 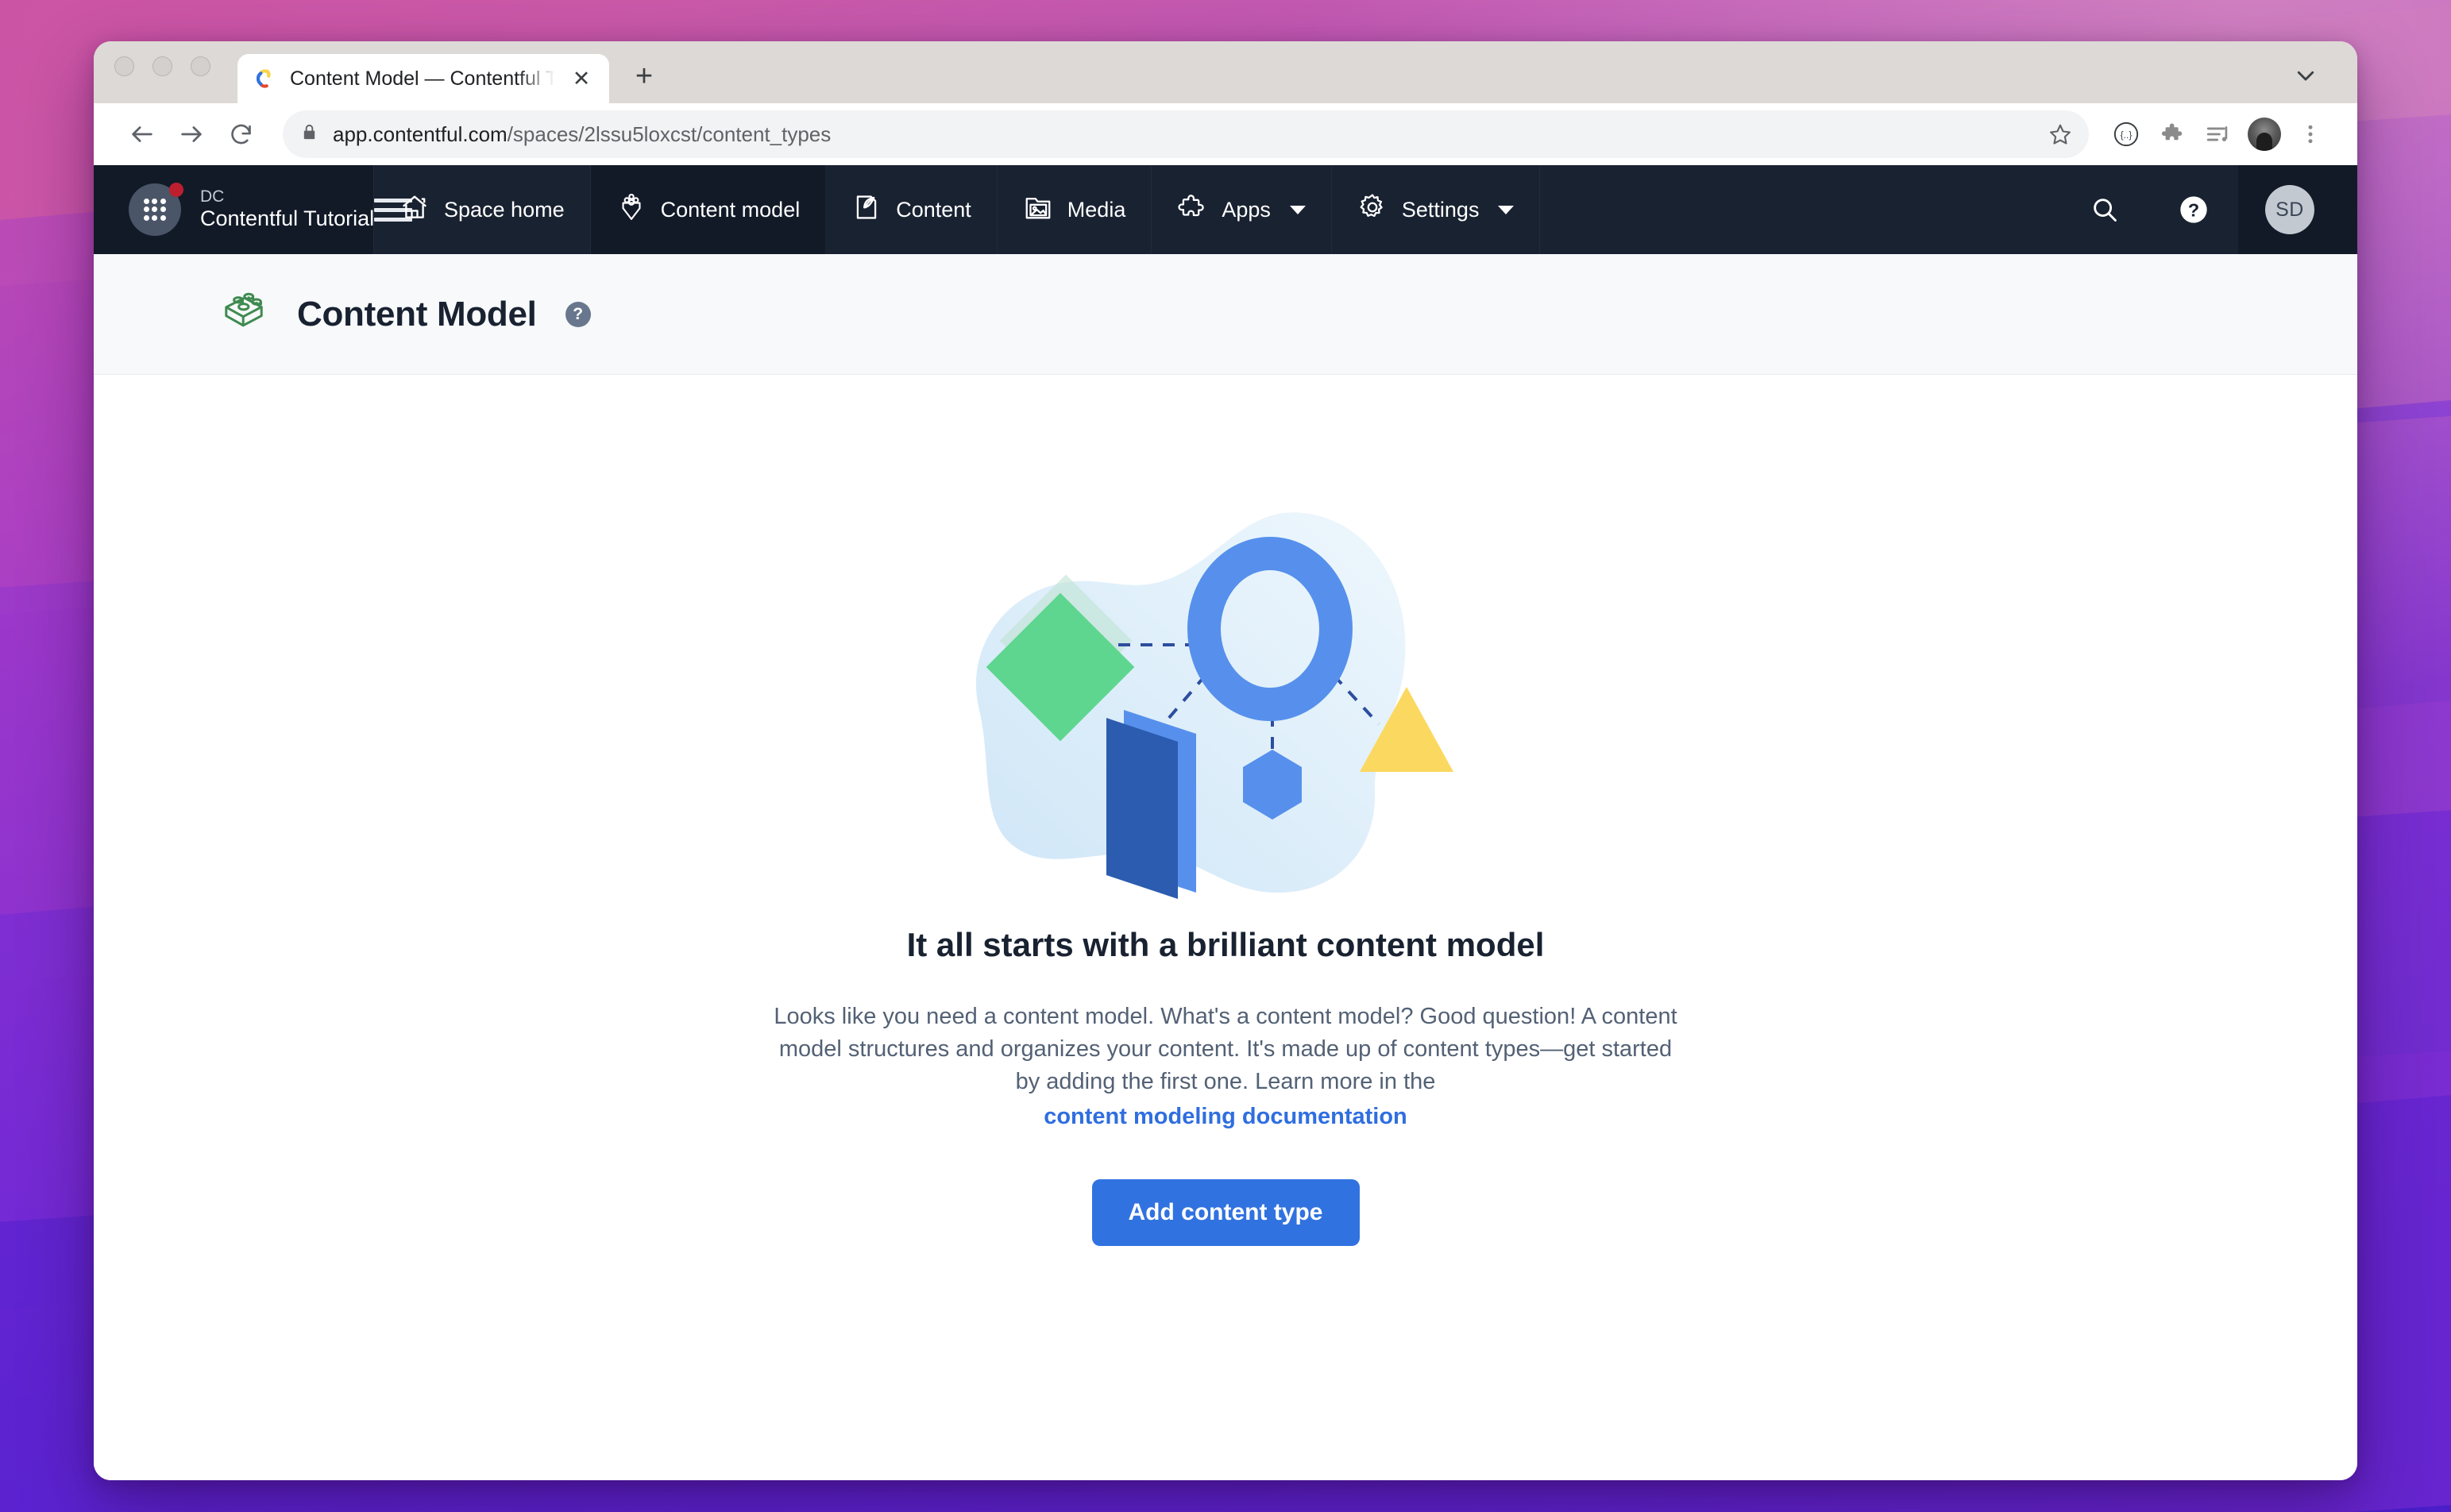 I want to click on space-name: Contentful Tutorial, so click(x=287, y=218).